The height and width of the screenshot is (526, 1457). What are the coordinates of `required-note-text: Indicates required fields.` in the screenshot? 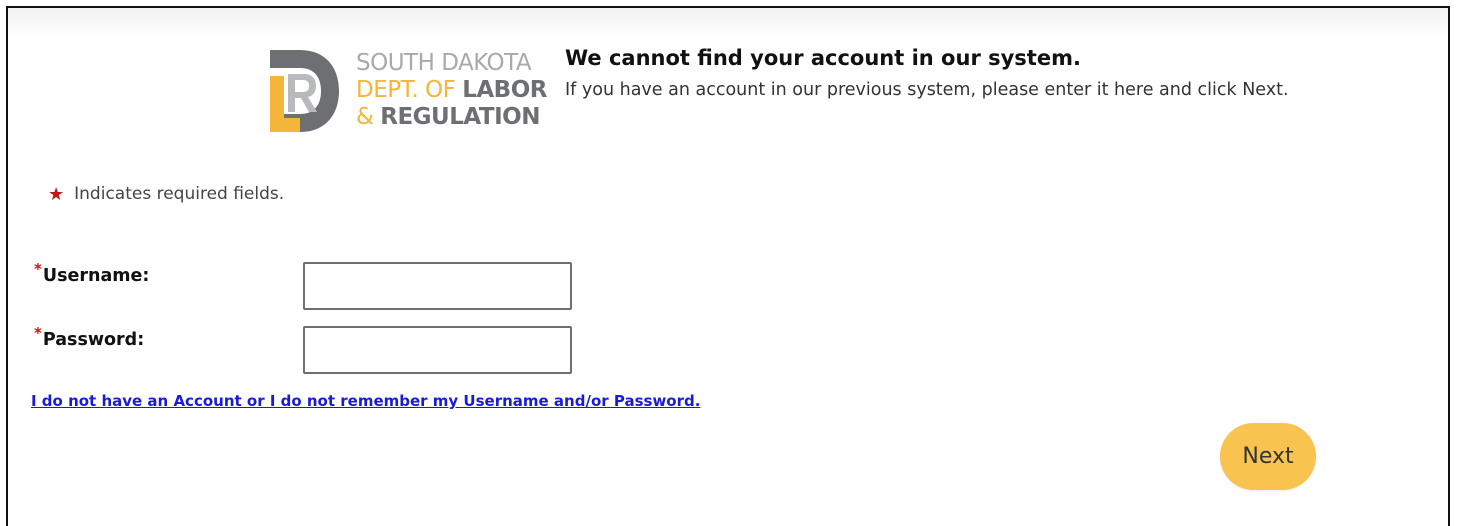 It's located at (179, 194).